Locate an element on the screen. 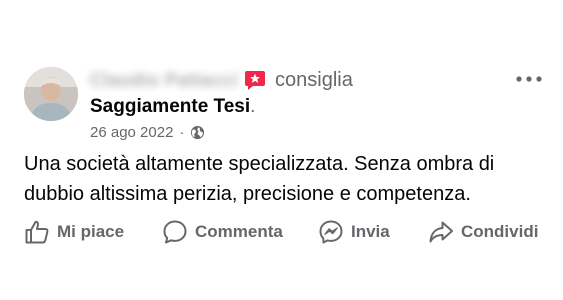 This screenshot has height=300, width=563. share-label: Condividi is located at coordinates (500, 231).